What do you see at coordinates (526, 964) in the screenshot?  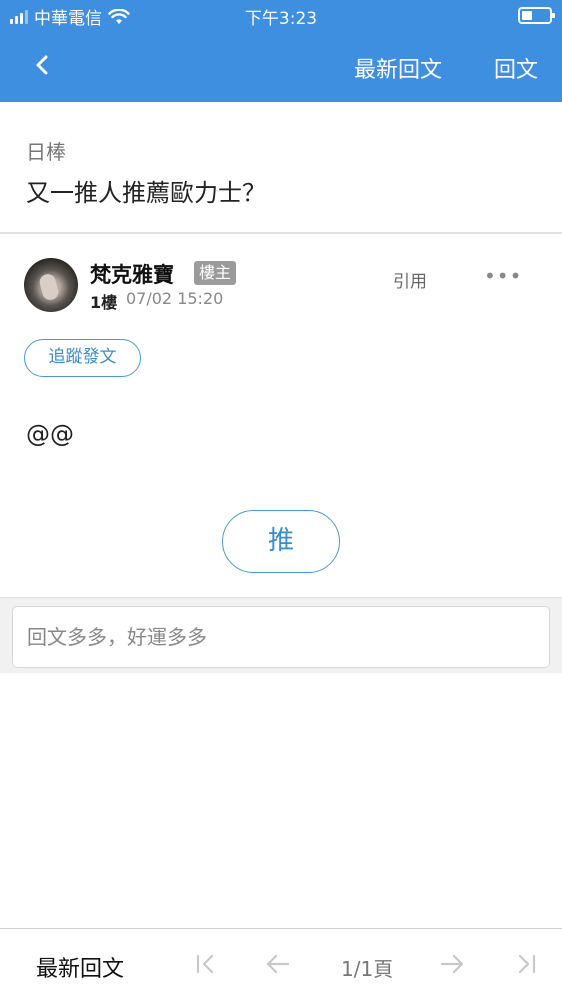 I see `last-page-icon` at bounding box center [526, 964].